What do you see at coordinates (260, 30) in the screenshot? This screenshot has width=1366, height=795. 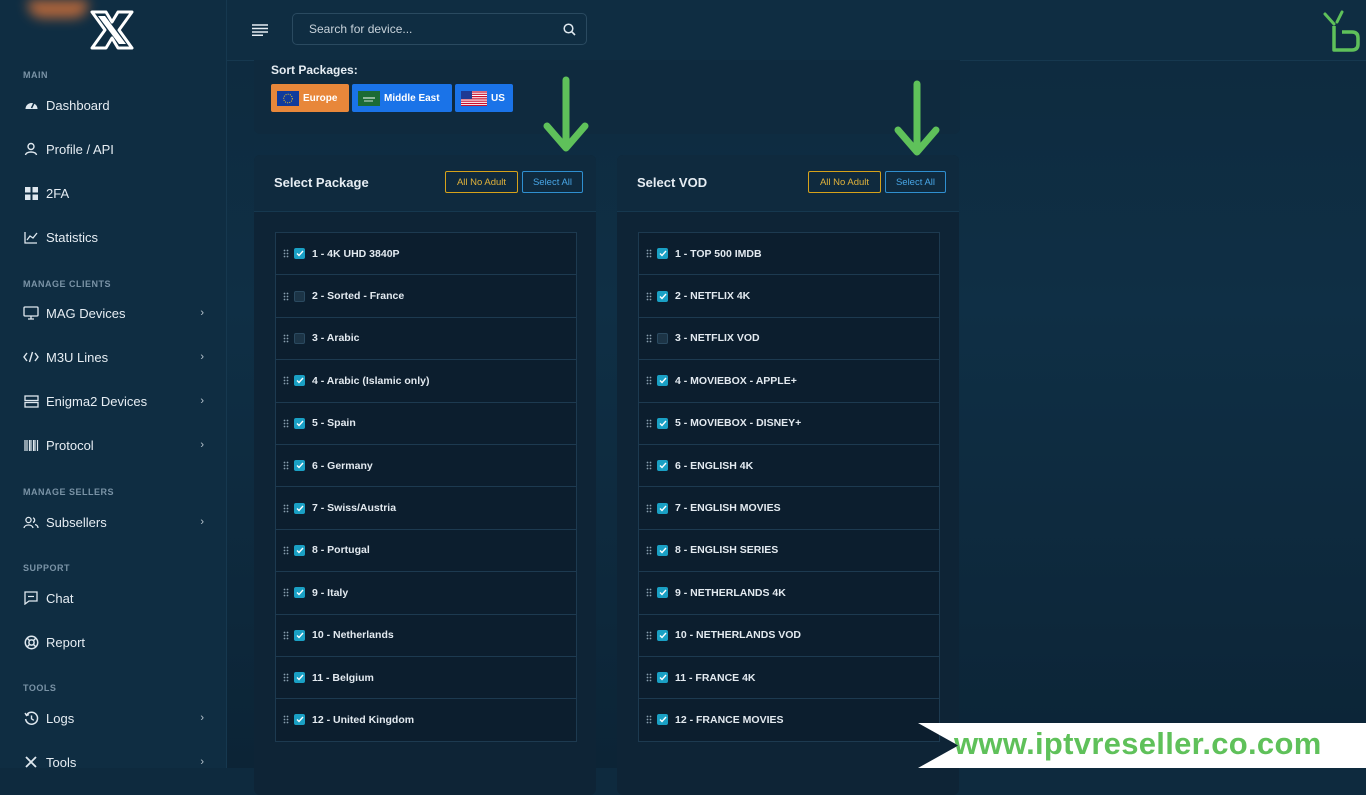 I see `menu-toggle-icon` at bounding box center [260, 30].